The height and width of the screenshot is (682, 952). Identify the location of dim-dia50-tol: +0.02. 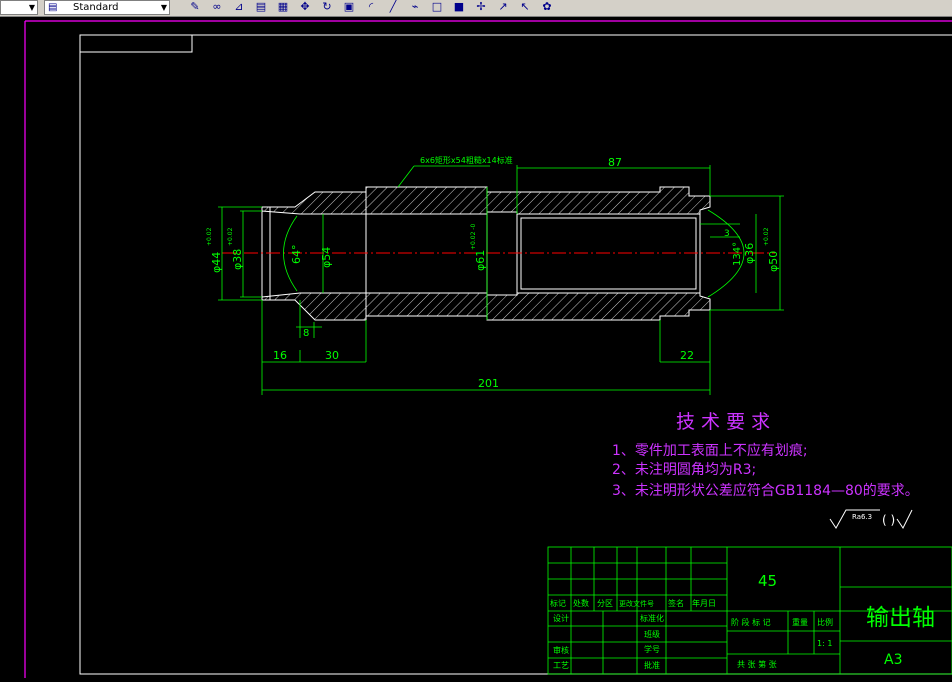
(766, 236).